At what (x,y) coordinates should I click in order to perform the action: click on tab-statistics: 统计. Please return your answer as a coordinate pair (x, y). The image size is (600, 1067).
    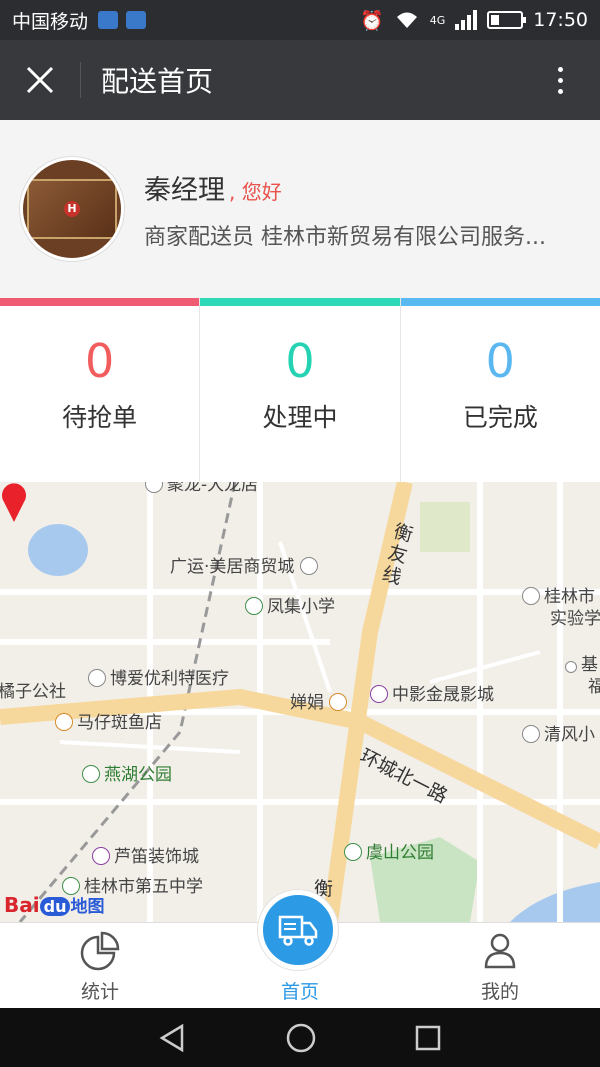
    Looking at the image, I should click on (100, 965).